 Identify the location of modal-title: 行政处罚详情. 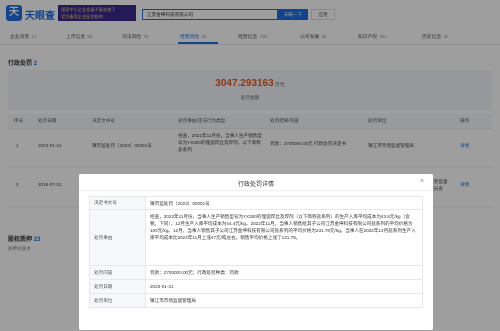
(255, 185).